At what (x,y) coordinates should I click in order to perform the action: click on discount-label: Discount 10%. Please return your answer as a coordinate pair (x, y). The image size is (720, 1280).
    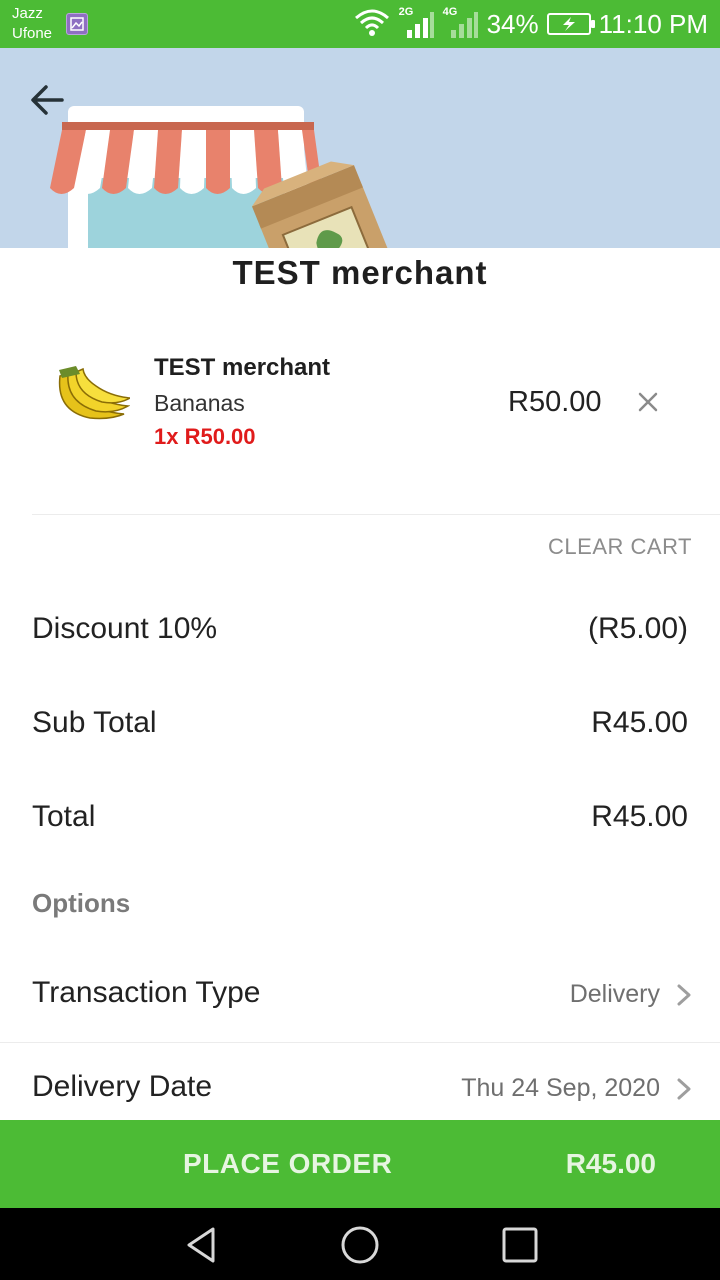
    Looking at the image, I should click on (125, 628).